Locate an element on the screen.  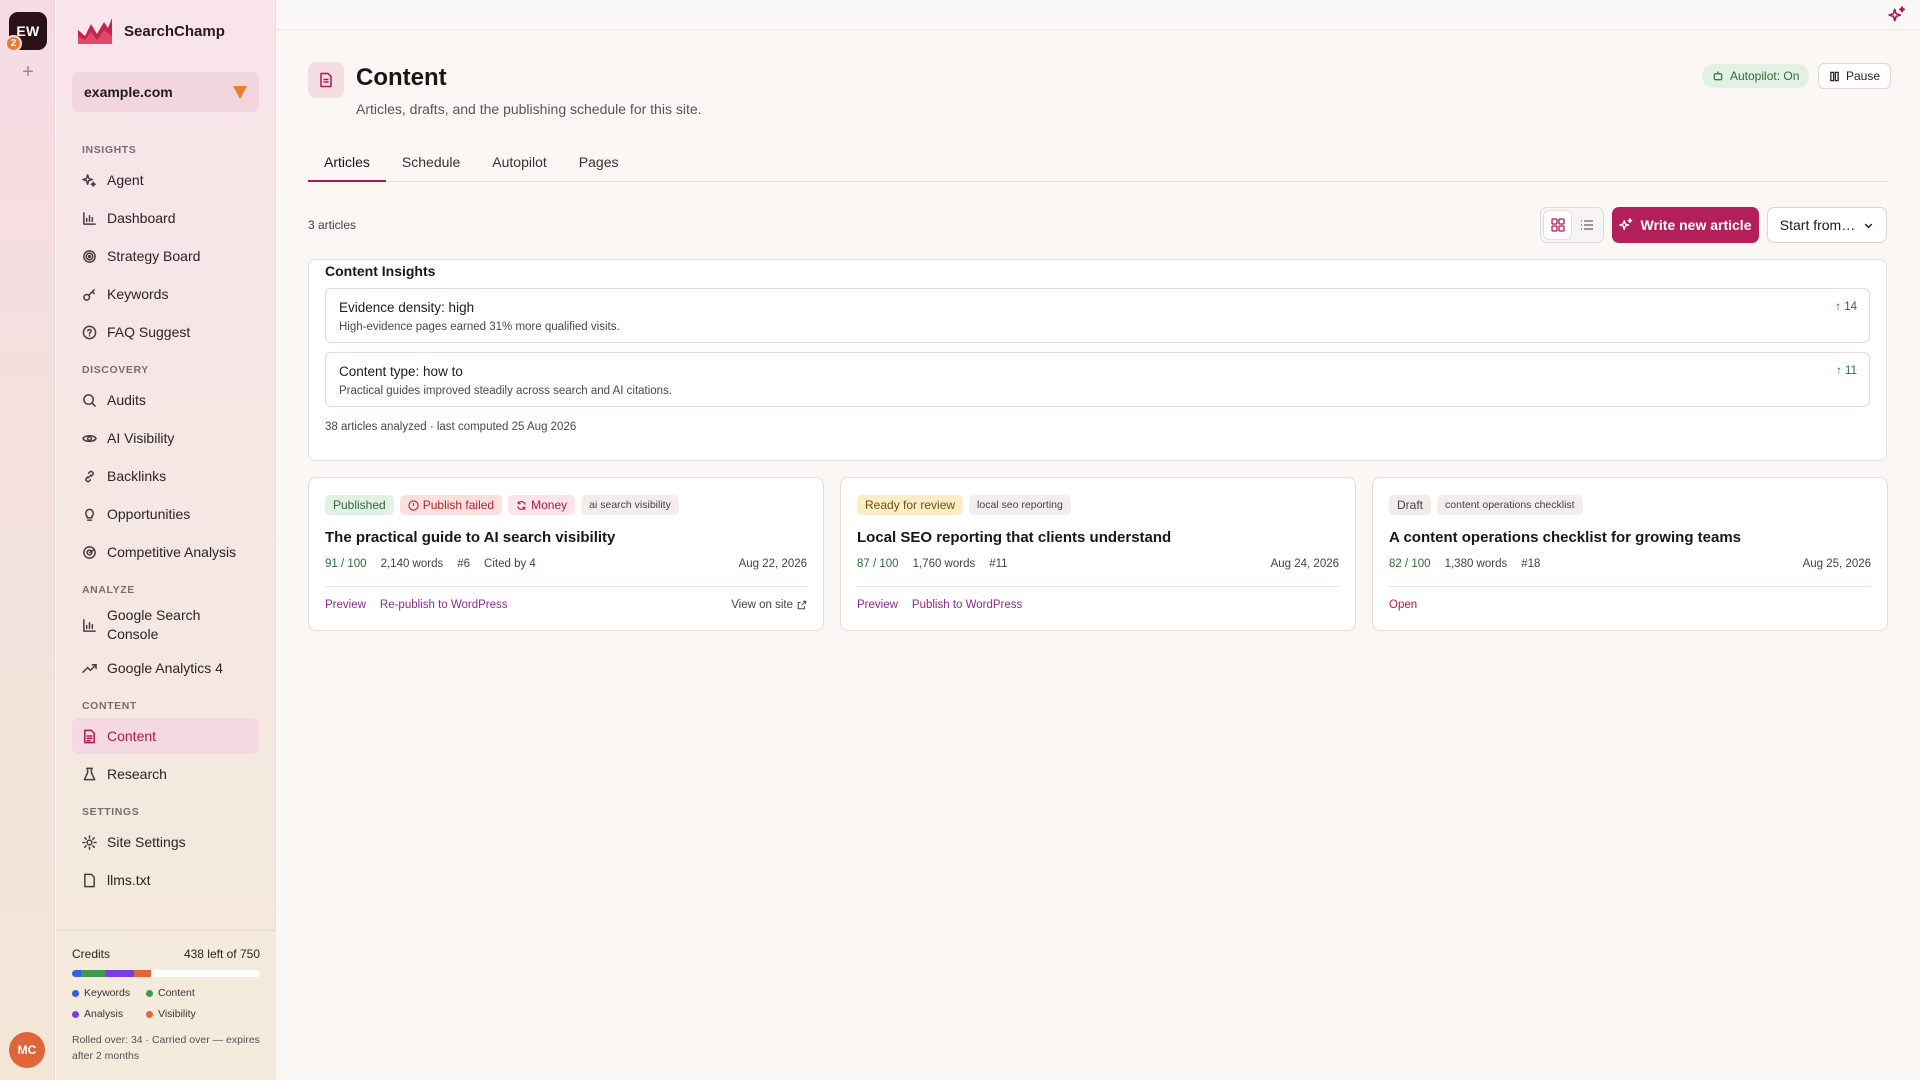
legend-keywords: Keywords is located at coordinates (109, 993).